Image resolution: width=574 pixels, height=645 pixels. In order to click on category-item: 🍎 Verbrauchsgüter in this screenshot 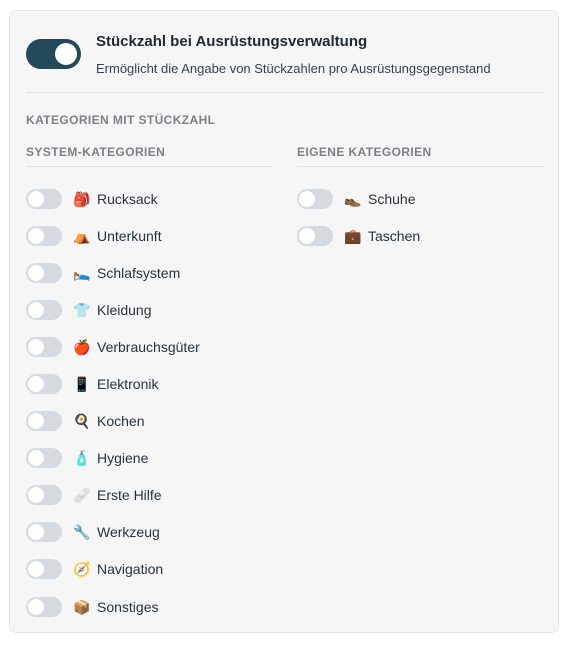, I will do `click(149, 346)`.